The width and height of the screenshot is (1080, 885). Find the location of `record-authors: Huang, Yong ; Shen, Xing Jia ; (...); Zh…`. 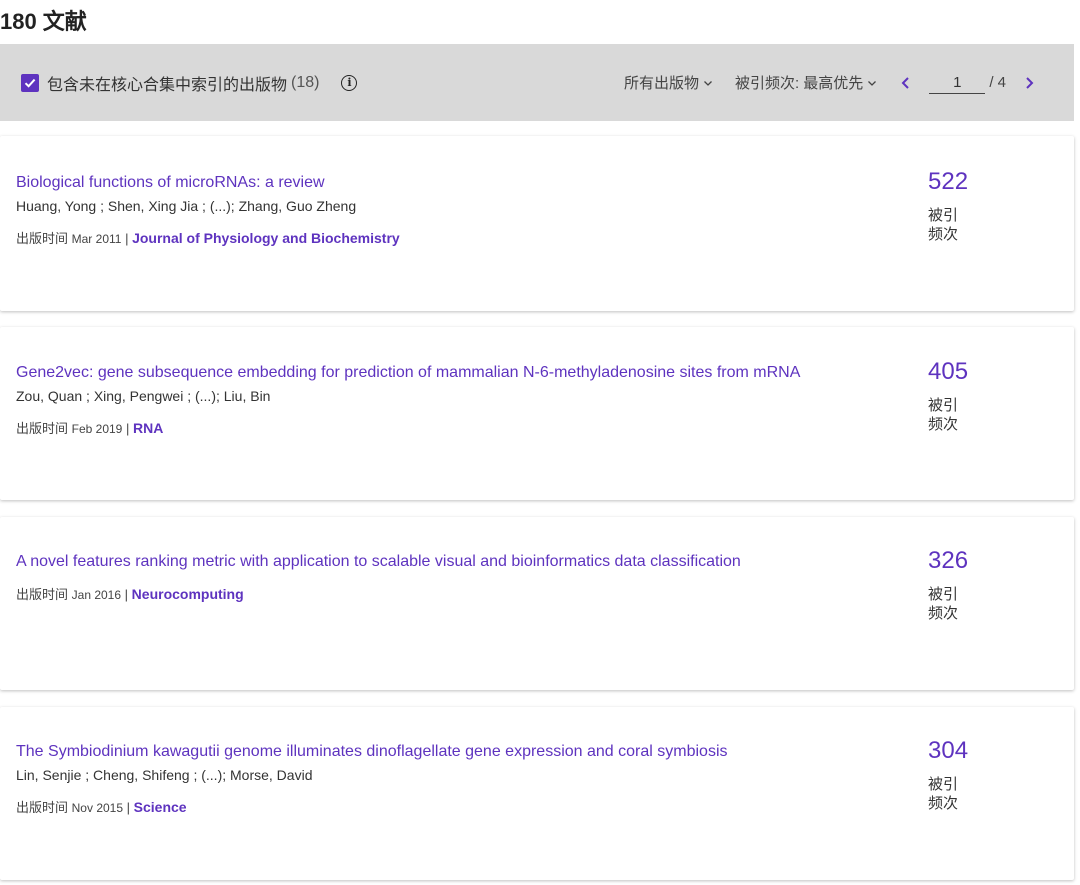

record-authors: Huang, Yong ; Shen, Xing Jia ; (...); Zh… is located at coordinates (186, 206).